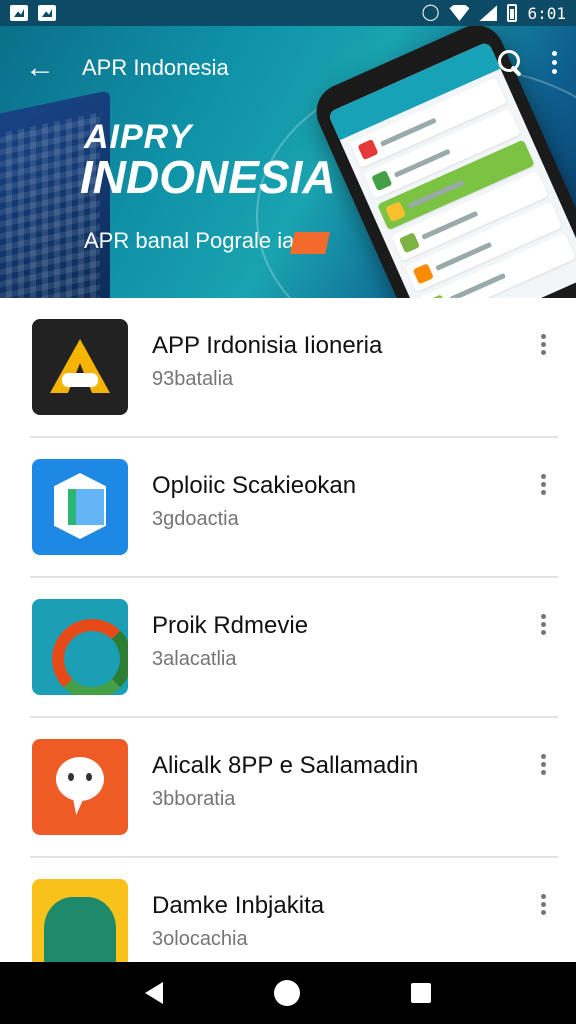 Image resolution: width=576 pixels, height=1024 pixels. What do you see at coordinates (33, 13) in the screenshot?
I see `status-left` at bounding box center [33, 13].